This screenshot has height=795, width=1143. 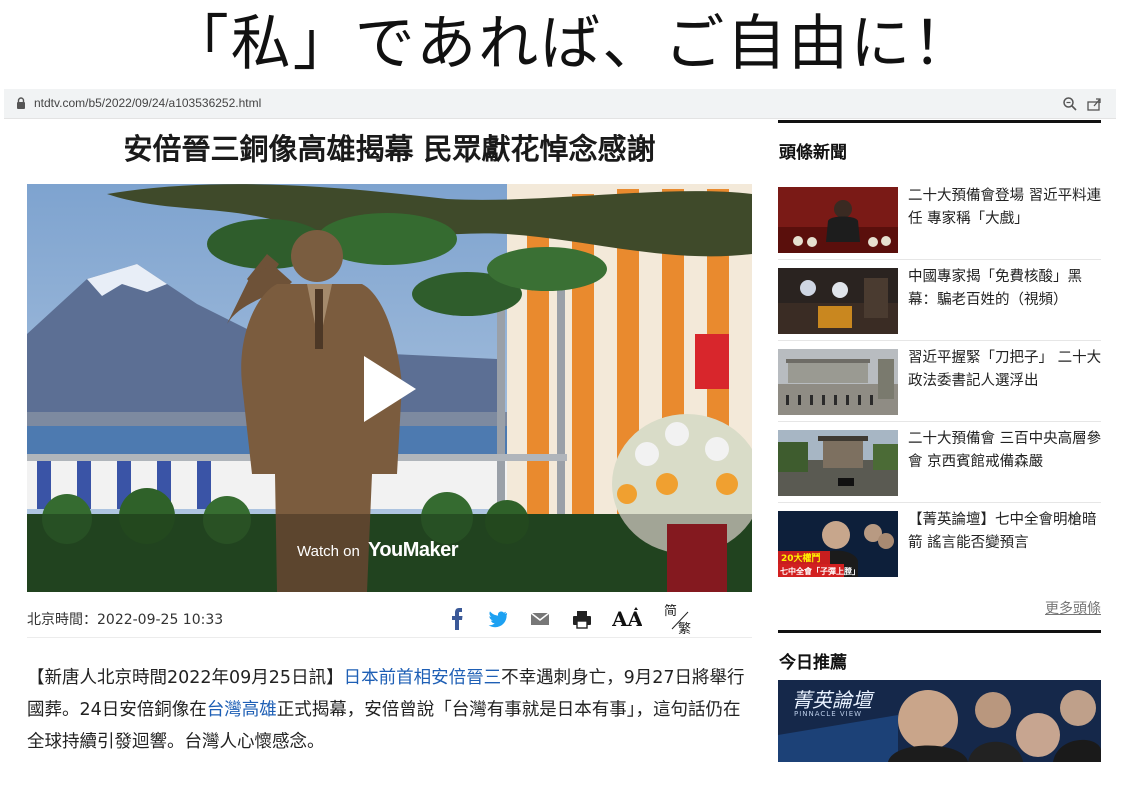 I want to click on news-headline: 中國專家揭「免費核酸」黑幕：騙老百姓的（視頻）, so click(x=1005, y=289).